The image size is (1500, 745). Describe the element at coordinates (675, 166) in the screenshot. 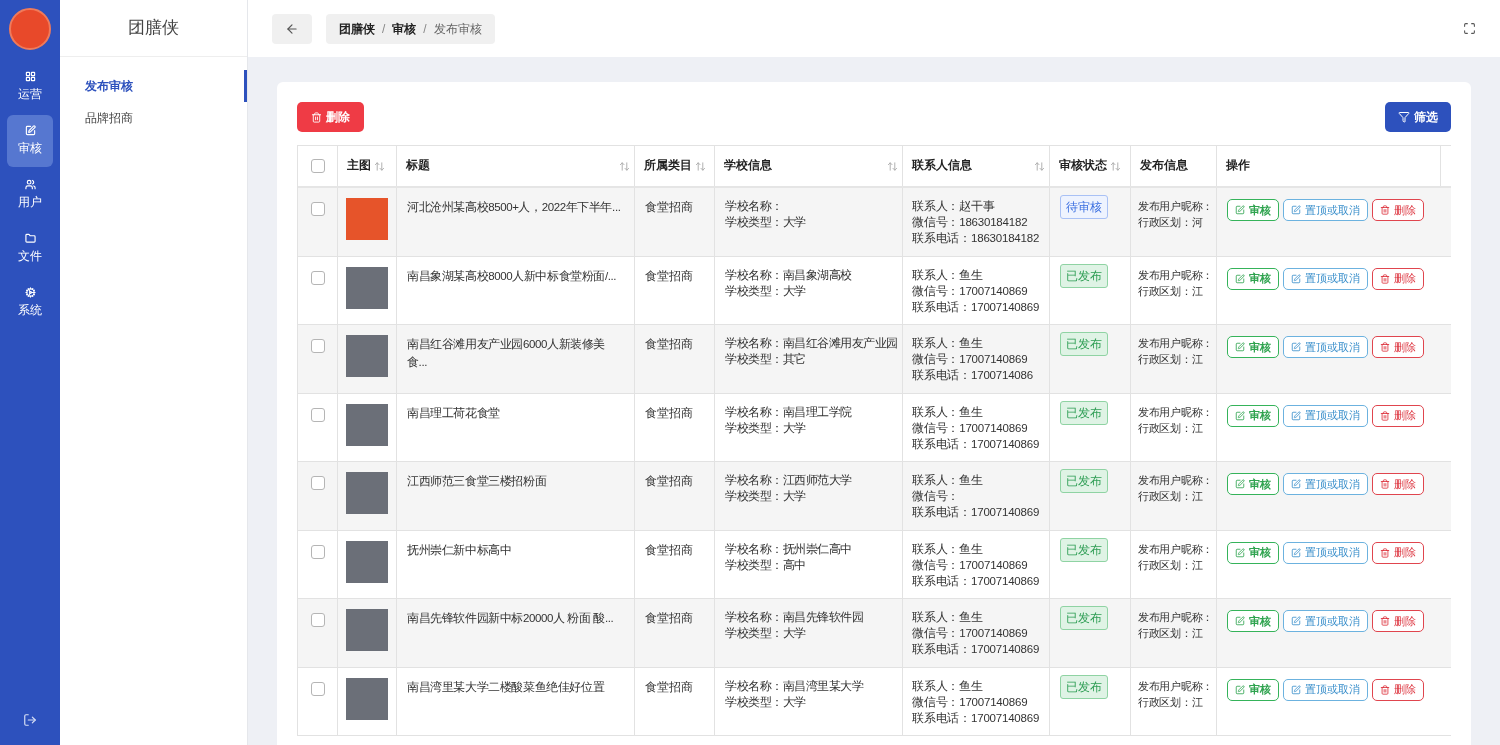

I see `column-header: 所属类目` at that location.